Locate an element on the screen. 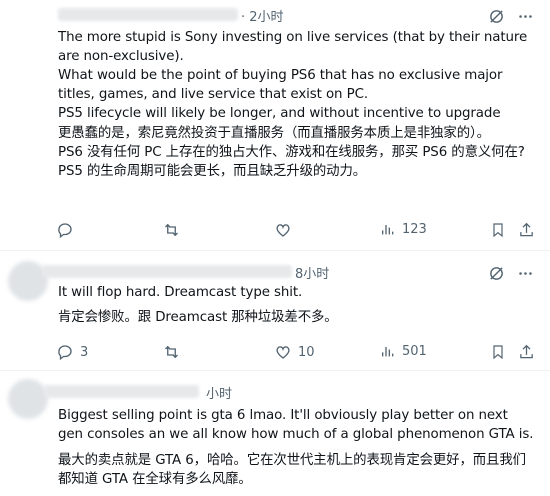 This screenshot has height=496, width=550. reply-button is located at coordinates (65, 230).